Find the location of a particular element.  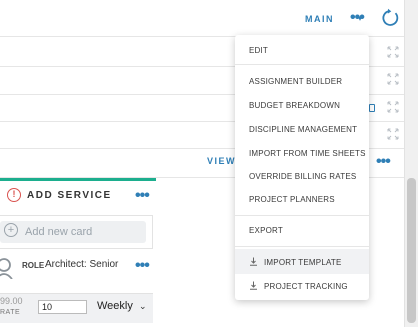

menu-item-import-template: IMPORT TEMPLATE is located at coordinates (303, 262).